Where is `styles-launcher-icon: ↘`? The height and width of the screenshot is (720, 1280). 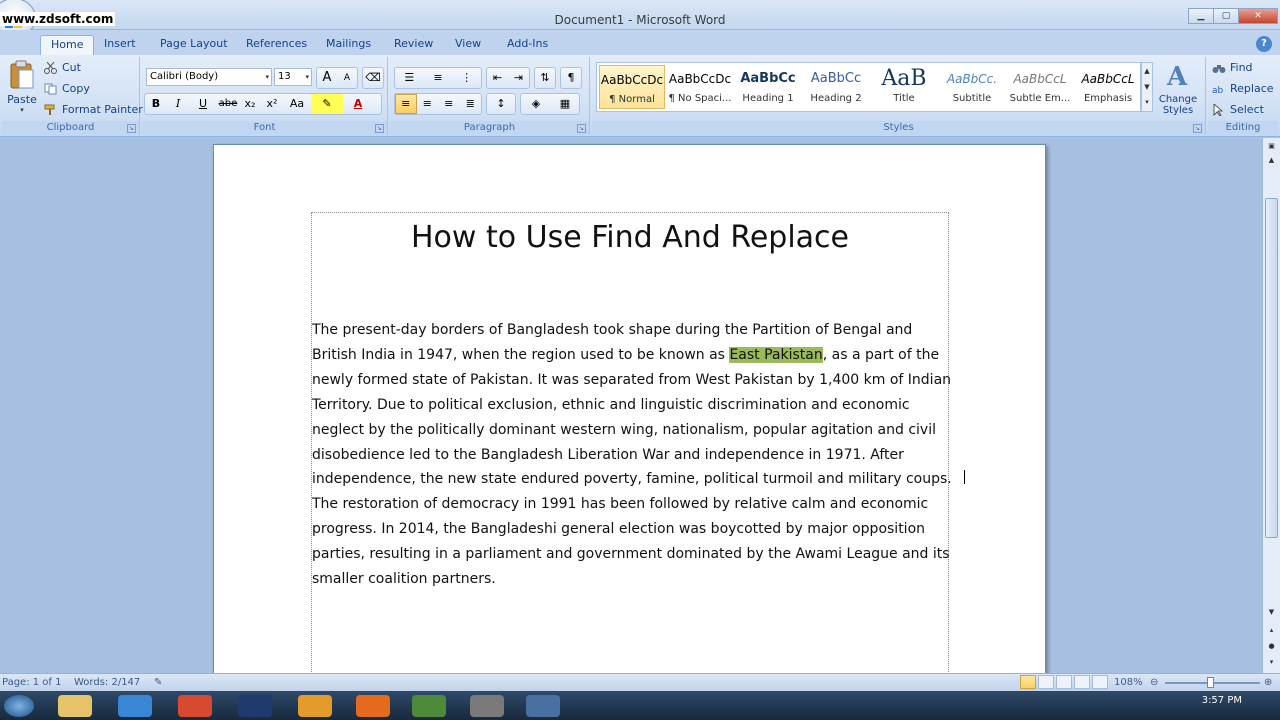 styles-launcher-icon: ↘ is located at coordinates (1197, 128).